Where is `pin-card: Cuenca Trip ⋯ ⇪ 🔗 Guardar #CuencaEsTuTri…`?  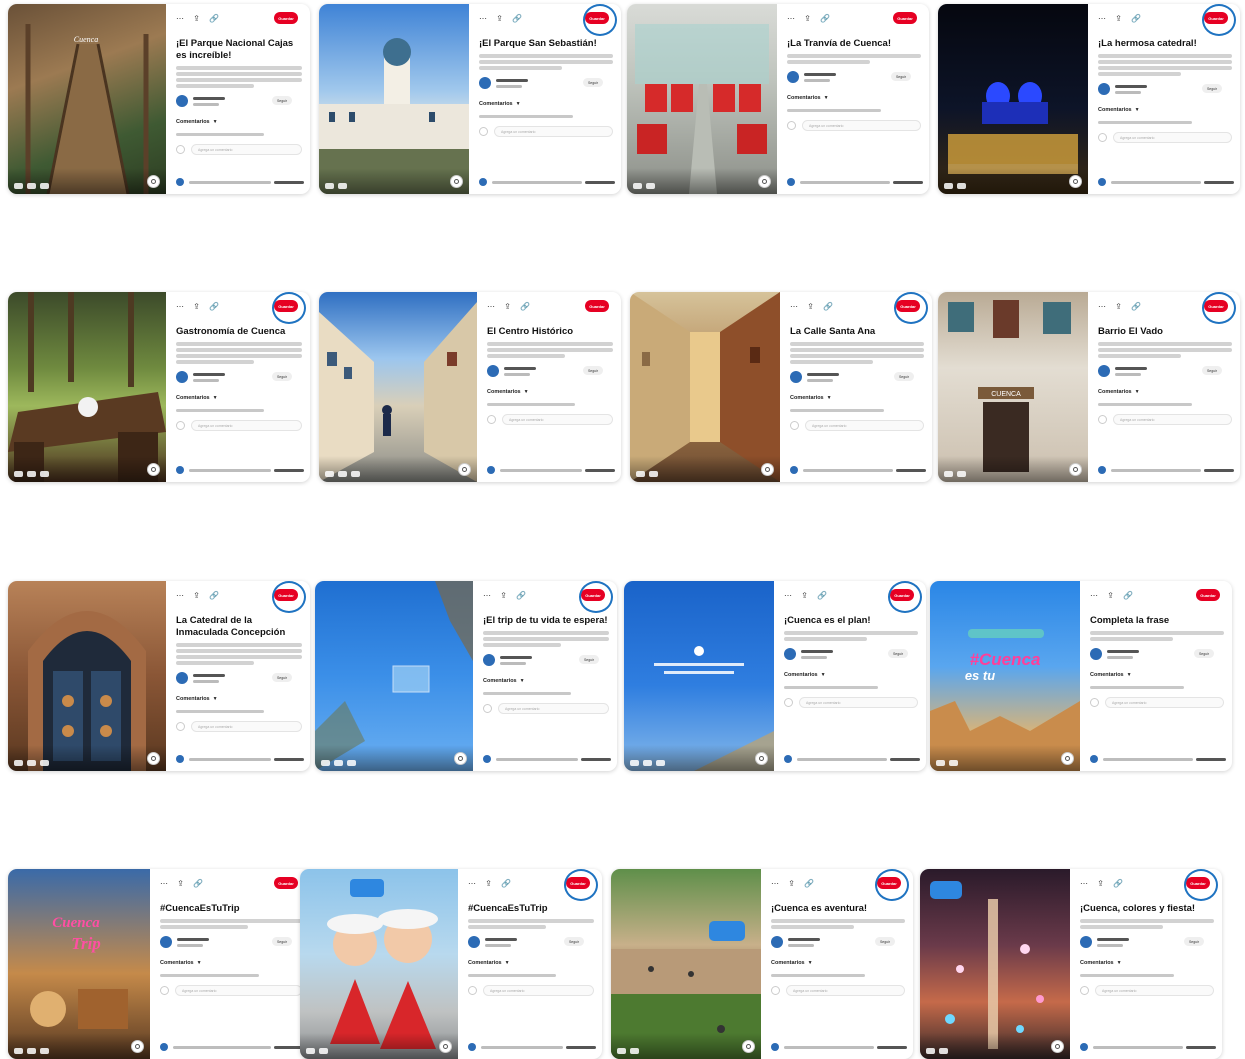 pin-card: Cuenca Trip ⋯ ⇪ 🔗 Guardar #CuencaEsTuTri… is located at coordinates (159, 964).